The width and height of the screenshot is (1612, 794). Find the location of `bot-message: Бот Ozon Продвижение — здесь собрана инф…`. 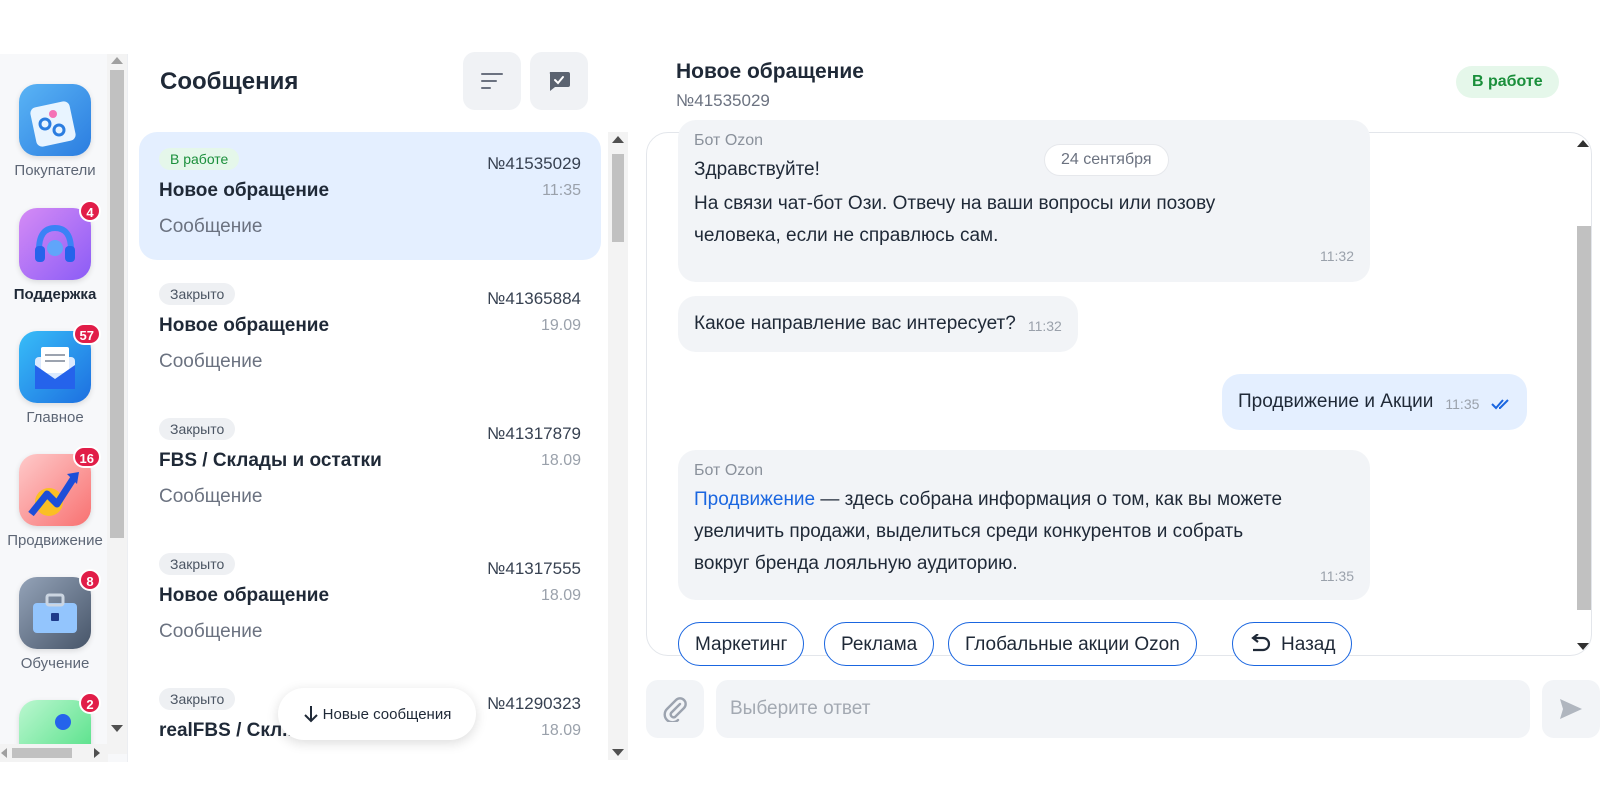

bot-message: Бот Ozon Продвижение — здесь собрана инф… is located at coordinates (1024, 525).